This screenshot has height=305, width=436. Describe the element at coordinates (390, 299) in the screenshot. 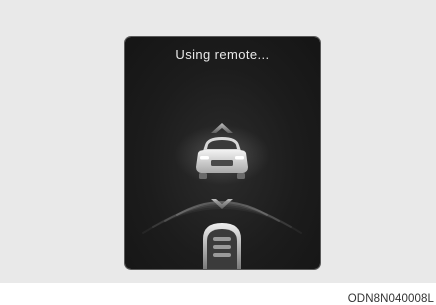

I see `figure-code: ODN8N040008L` at that location.